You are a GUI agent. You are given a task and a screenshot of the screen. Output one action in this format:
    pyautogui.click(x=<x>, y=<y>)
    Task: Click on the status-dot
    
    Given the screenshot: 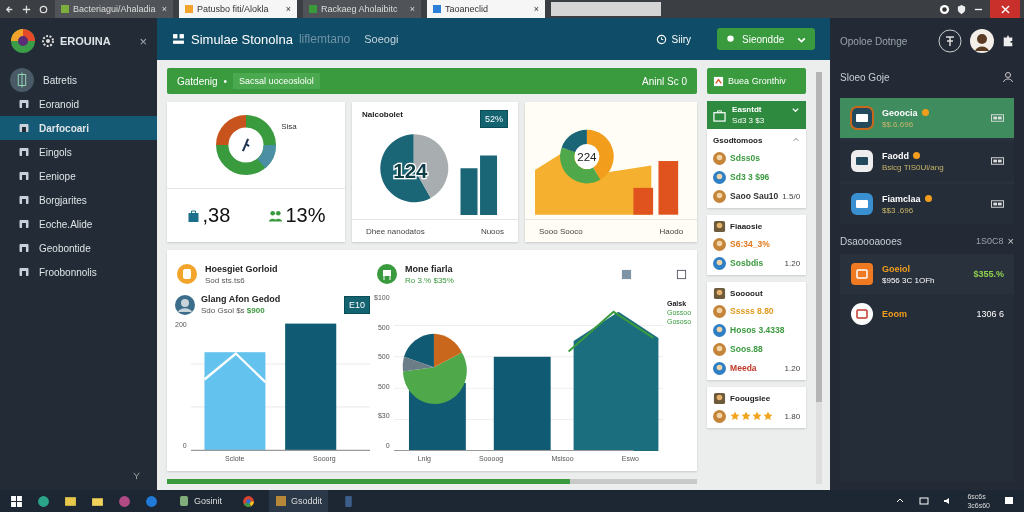 What is the action you would take?
    pyautogui.click(x=928, y=198)
    